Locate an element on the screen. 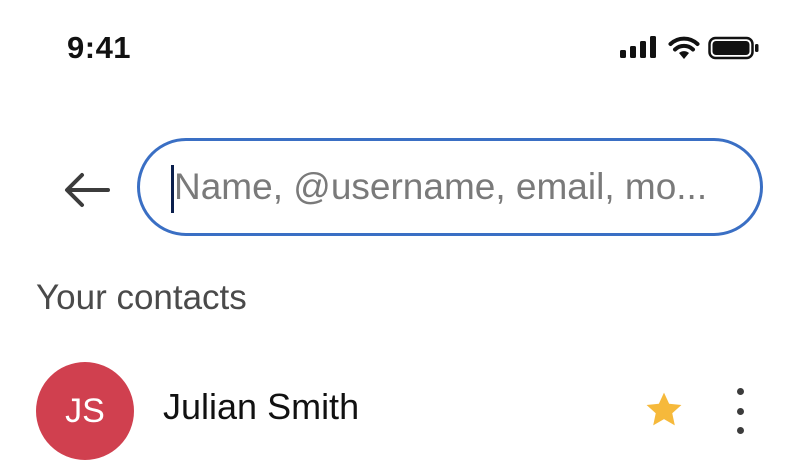 The image size is (800, 460). star-icon is located at coordinates (664, 410).